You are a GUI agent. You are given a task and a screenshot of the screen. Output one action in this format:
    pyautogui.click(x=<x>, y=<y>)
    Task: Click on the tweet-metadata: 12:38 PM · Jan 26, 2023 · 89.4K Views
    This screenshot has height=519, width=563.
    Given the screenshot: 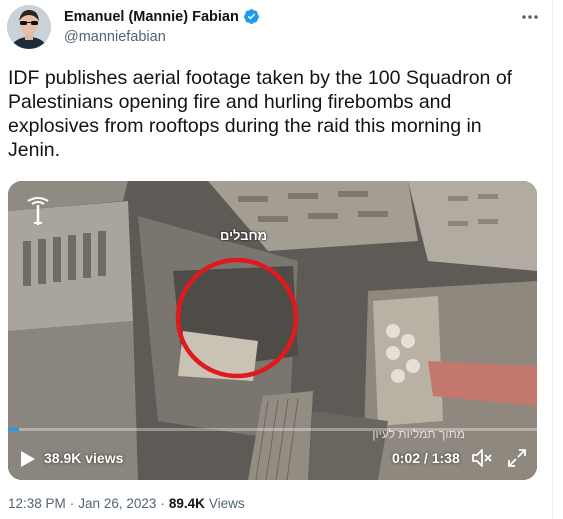 What is the action you would take?
    pyautogui.click(x=126, y=503)
    